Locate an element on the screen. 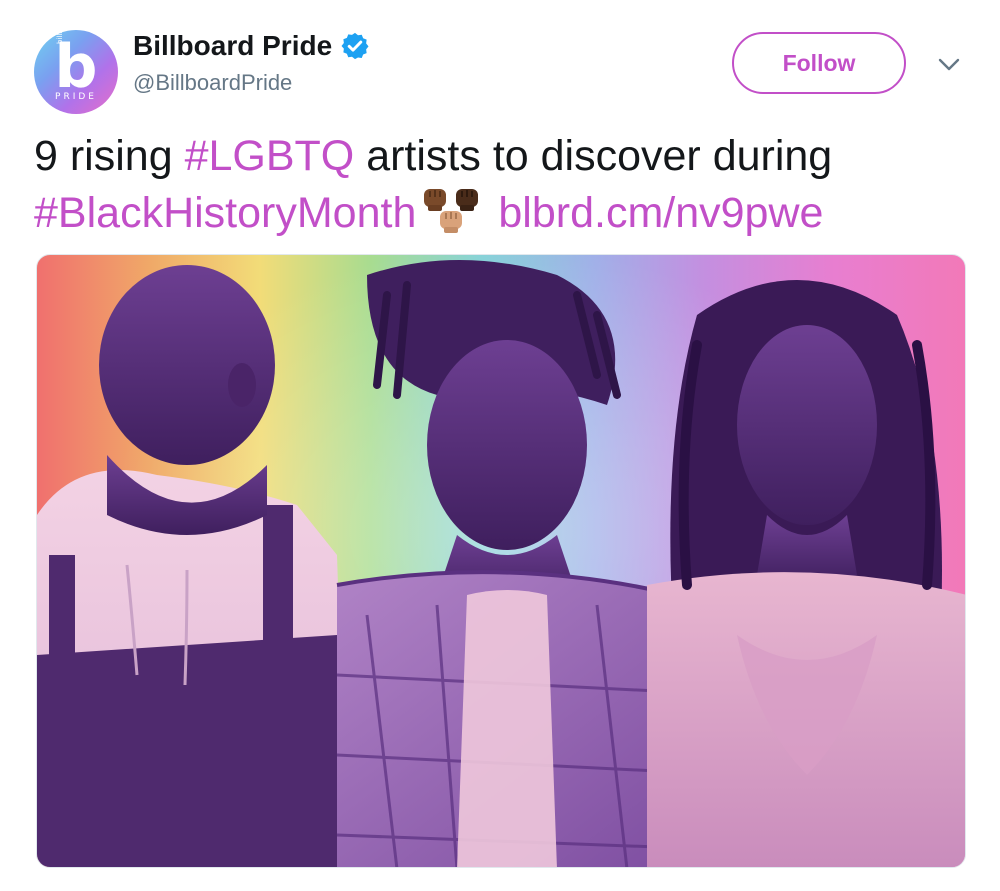 This screenshot has height=891, width=1000. chevron-down-icon is located at coordinates (949, 64).